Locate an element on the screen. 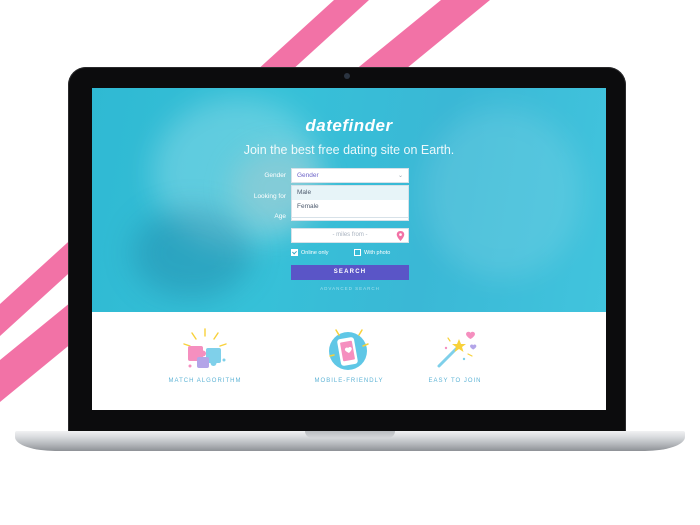 The image size is (700, 525). webcam-icon is located at coordinates (347, 76).